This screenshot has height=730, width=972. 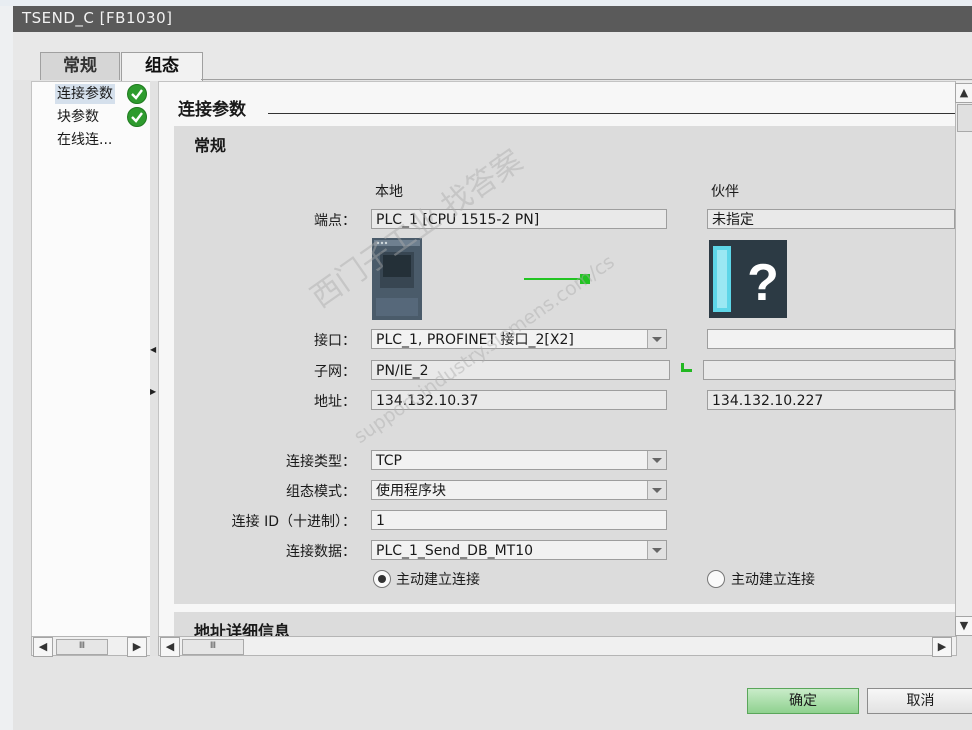 I want to click on connection-id-input: 1, so click(x=519, y=520).